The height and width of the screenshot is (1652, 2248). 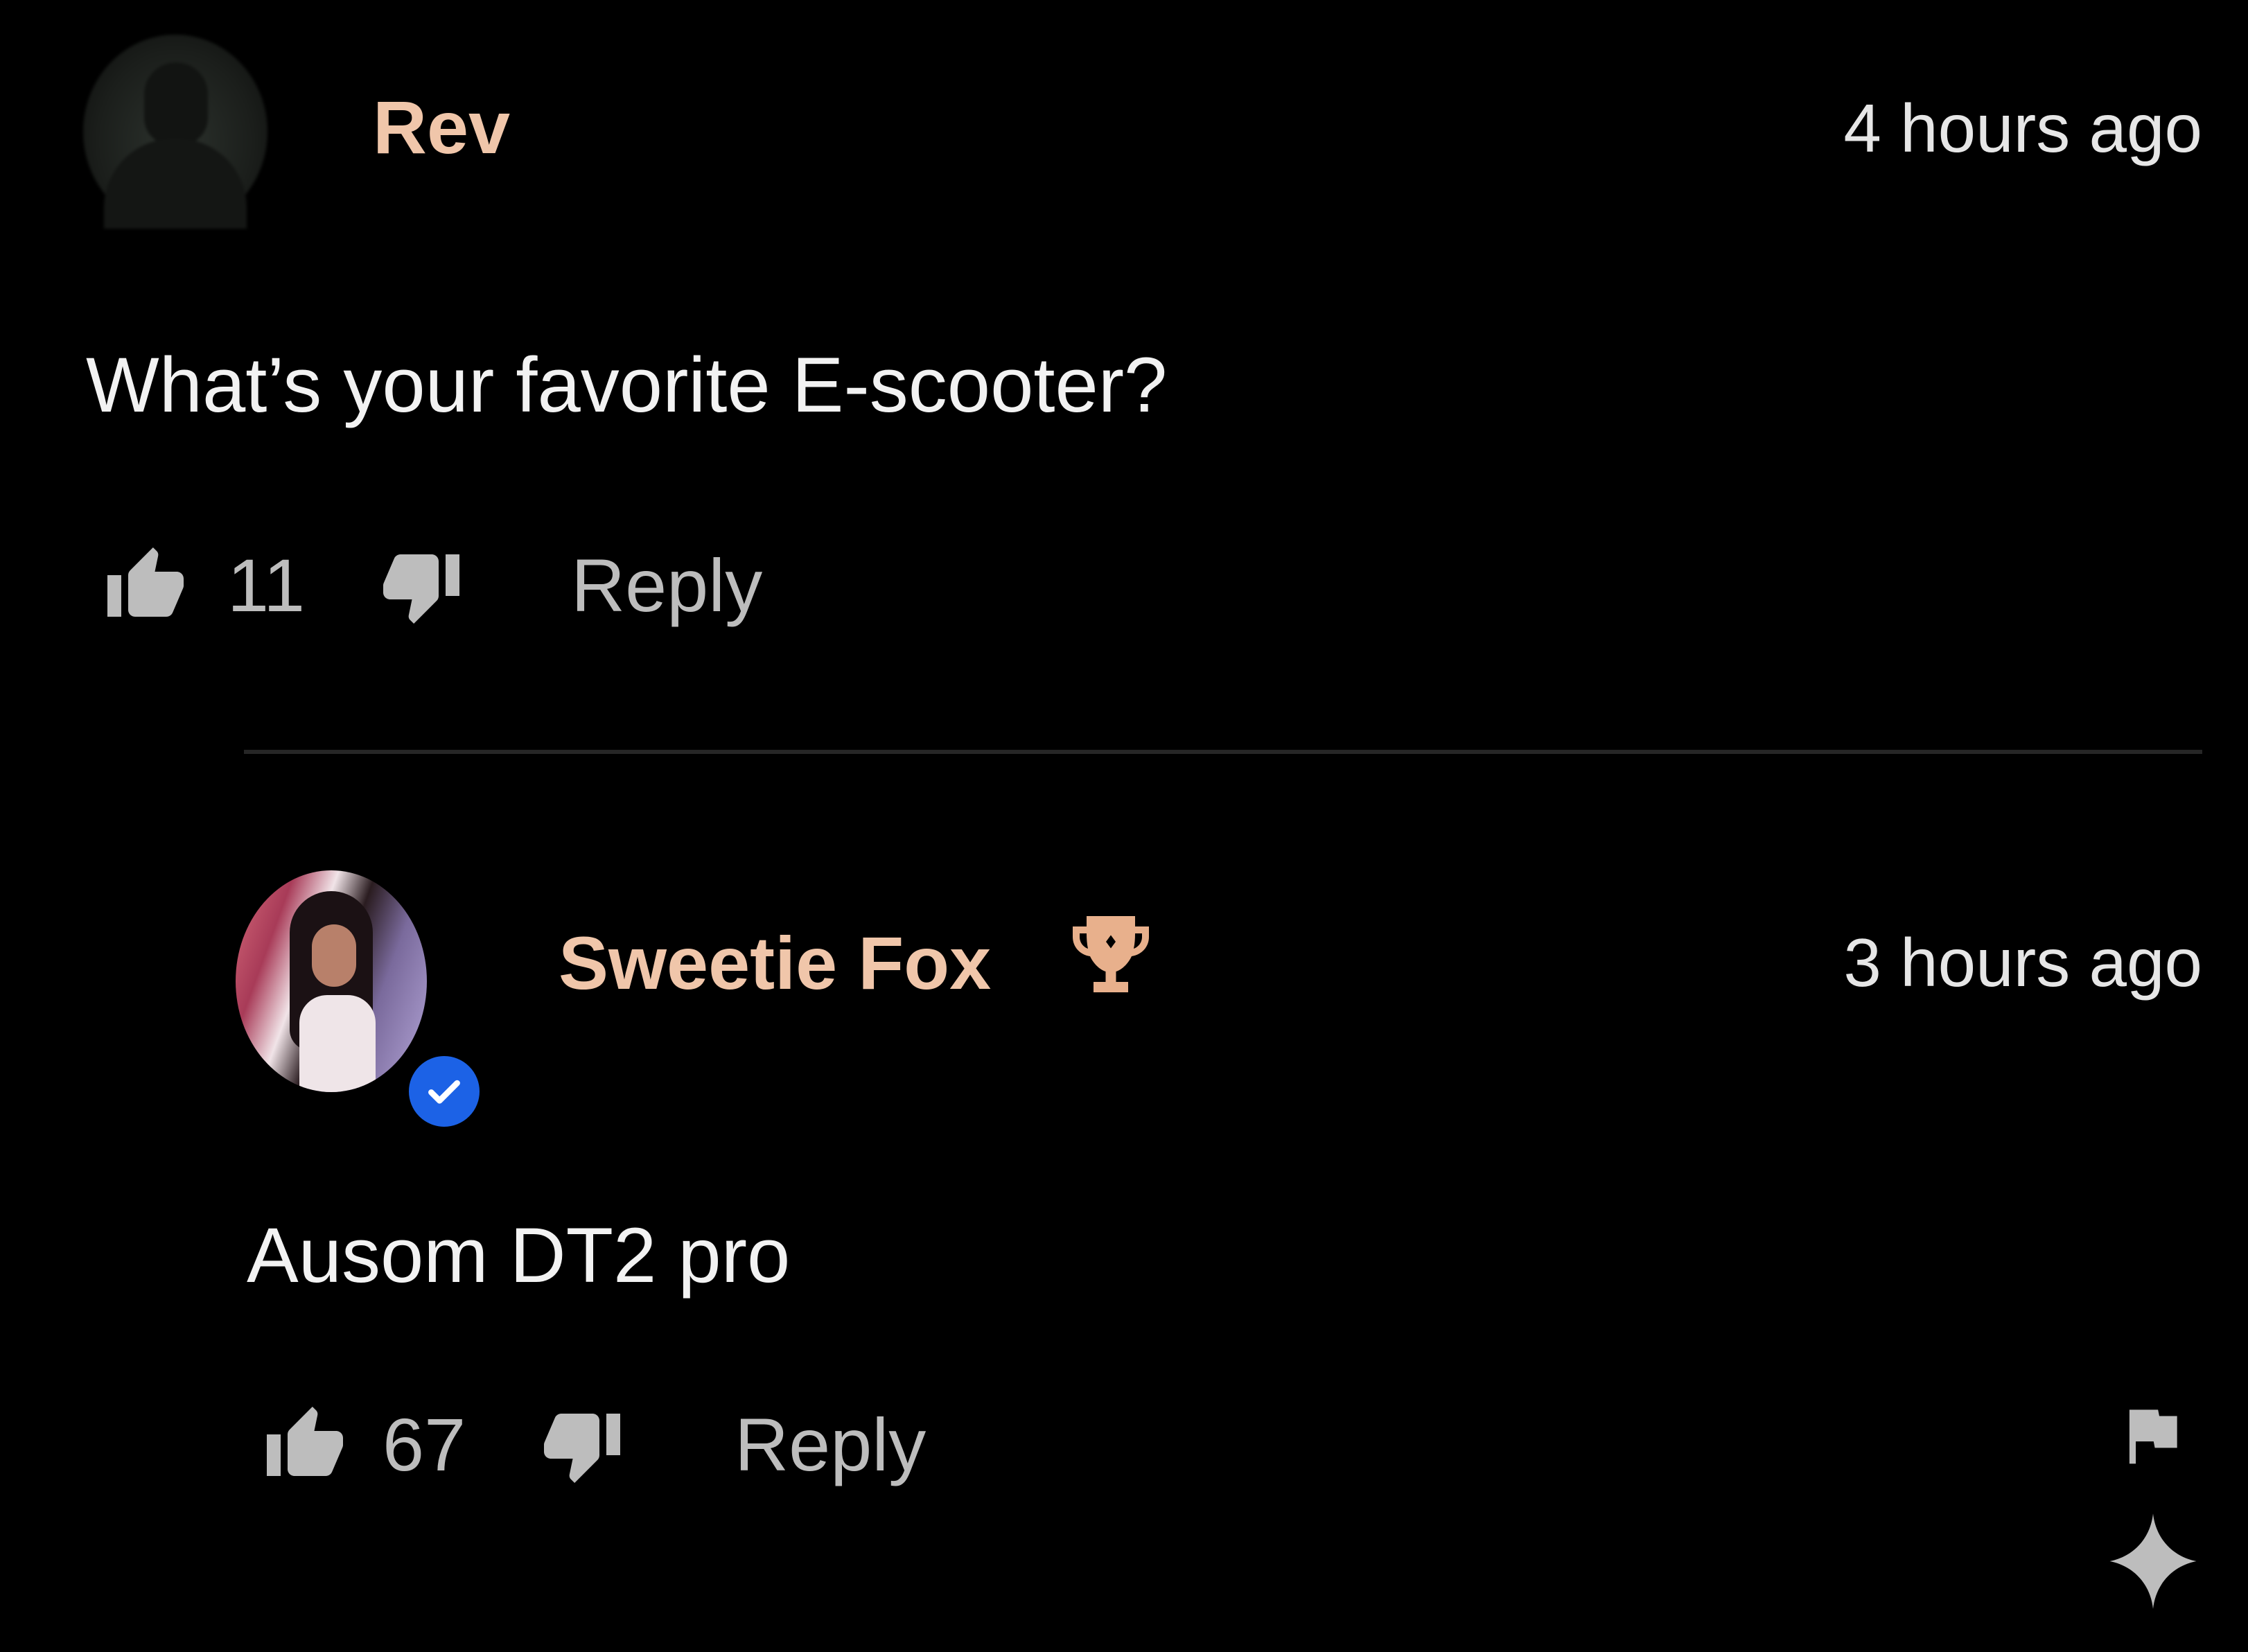 I want to click on avatar-clothing, so click(x=337, y=1043).